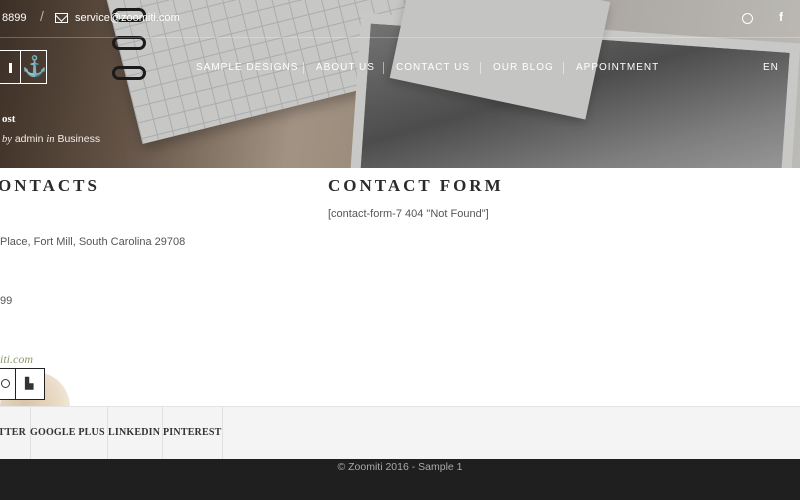 This screenshot has height=500, width=800. Describe the element at coordinates (345, 67) in the screenshot. I see `nav-item-about-us: ABOUT US` at that location.